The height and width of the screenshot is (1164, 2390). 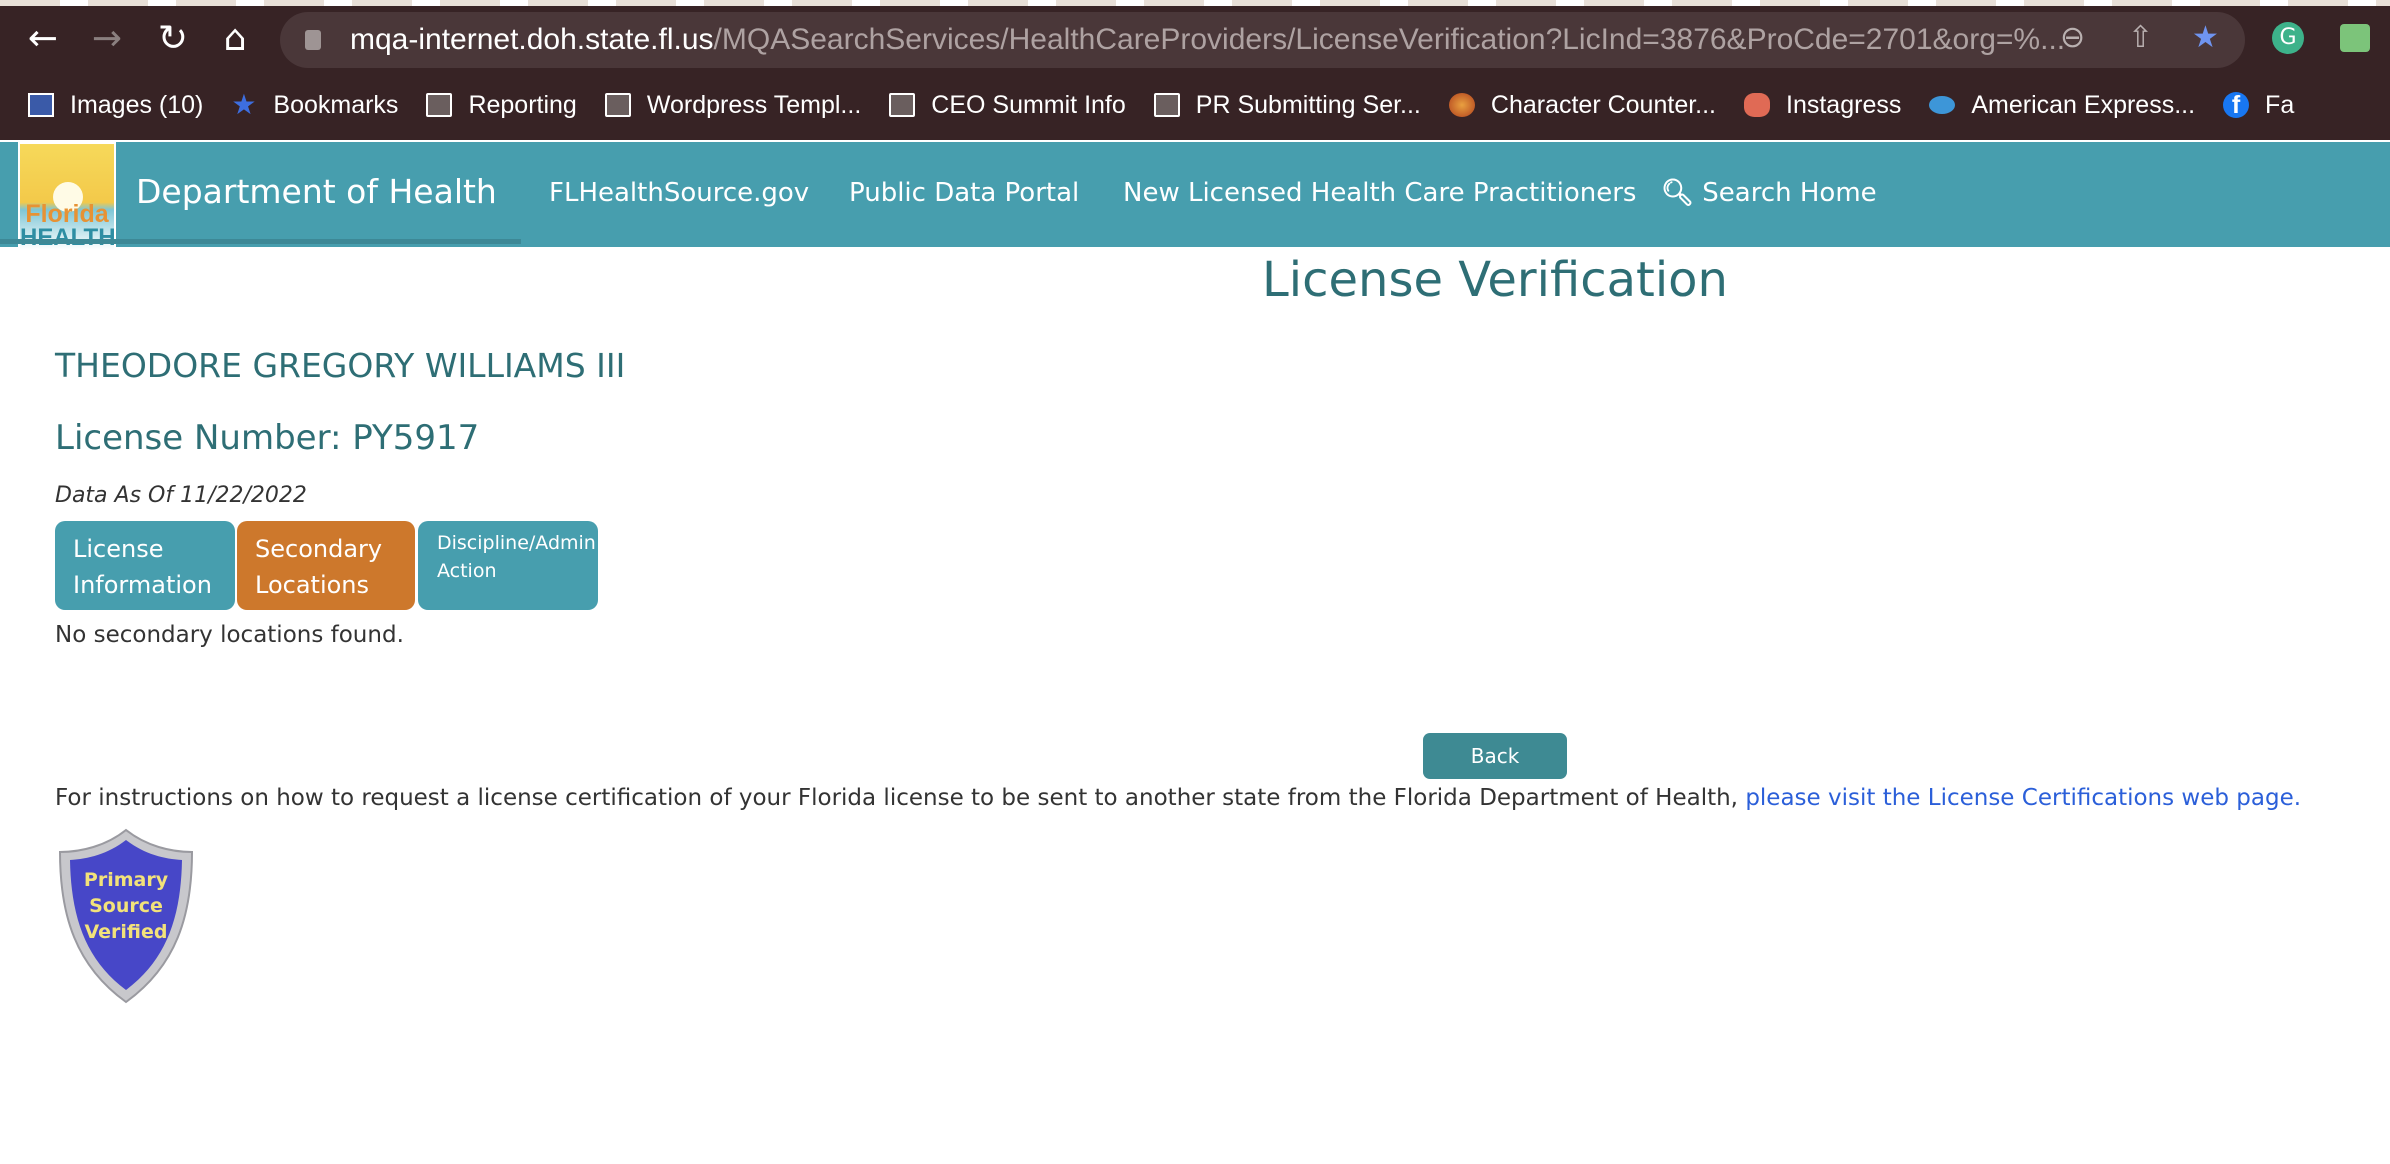 What do you see at coordinates (679, 193) in the screenshot?
I see `nav-flhealthsource: FLHealthSource.gov` at bounding box center [679, 193].